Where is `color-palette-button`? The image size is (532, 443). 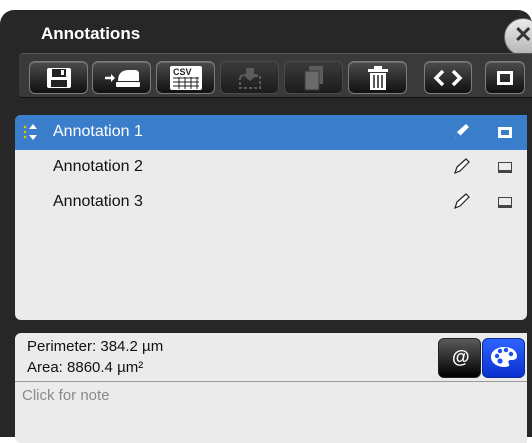 color-palette-button is located at coordinates (503, 358).